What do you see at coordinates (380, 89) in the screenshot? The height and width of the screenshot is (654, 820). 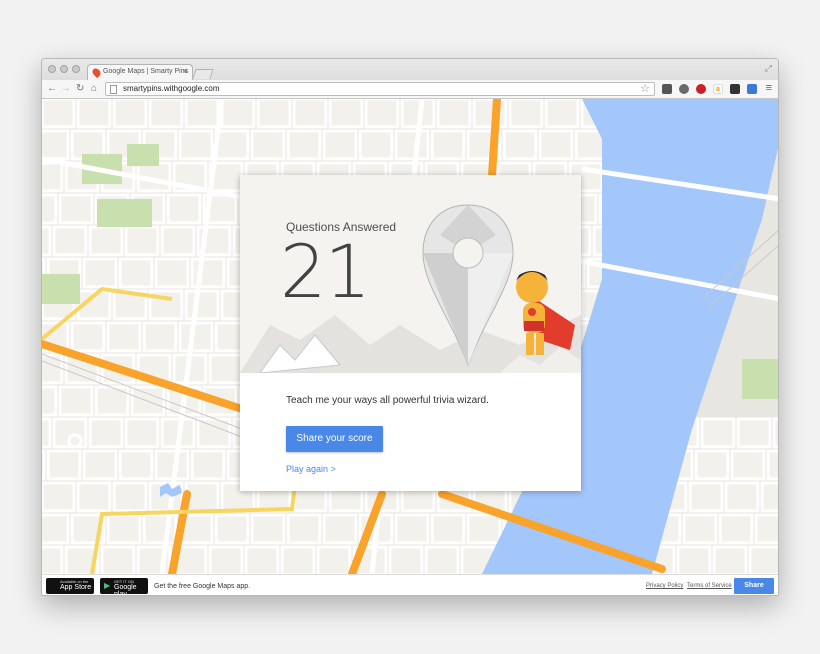 I see `address-bar: smartypins.withgoogle.com ☆` at bounding box center [380, 89].